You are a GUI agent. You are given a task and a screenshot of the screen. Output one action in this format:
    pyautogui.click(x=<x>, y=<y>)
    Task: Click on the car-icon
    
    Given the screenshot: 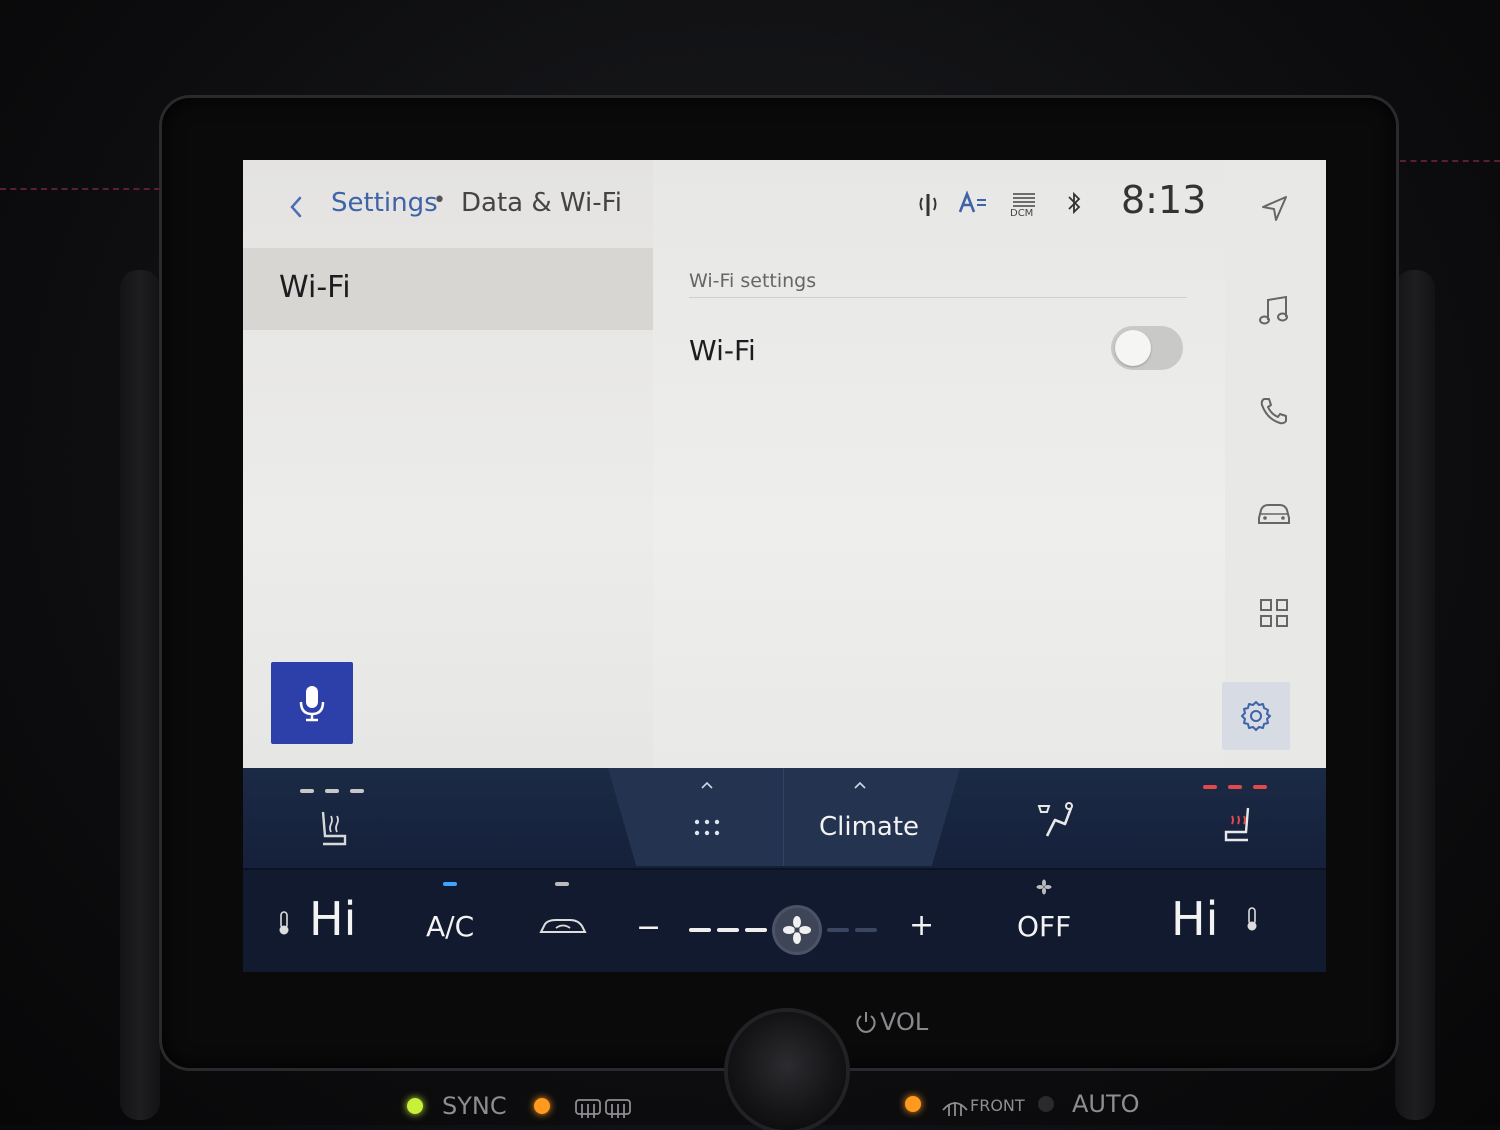 What is the action you would take?
    pyautogui.click(x=1274, y=514)
    